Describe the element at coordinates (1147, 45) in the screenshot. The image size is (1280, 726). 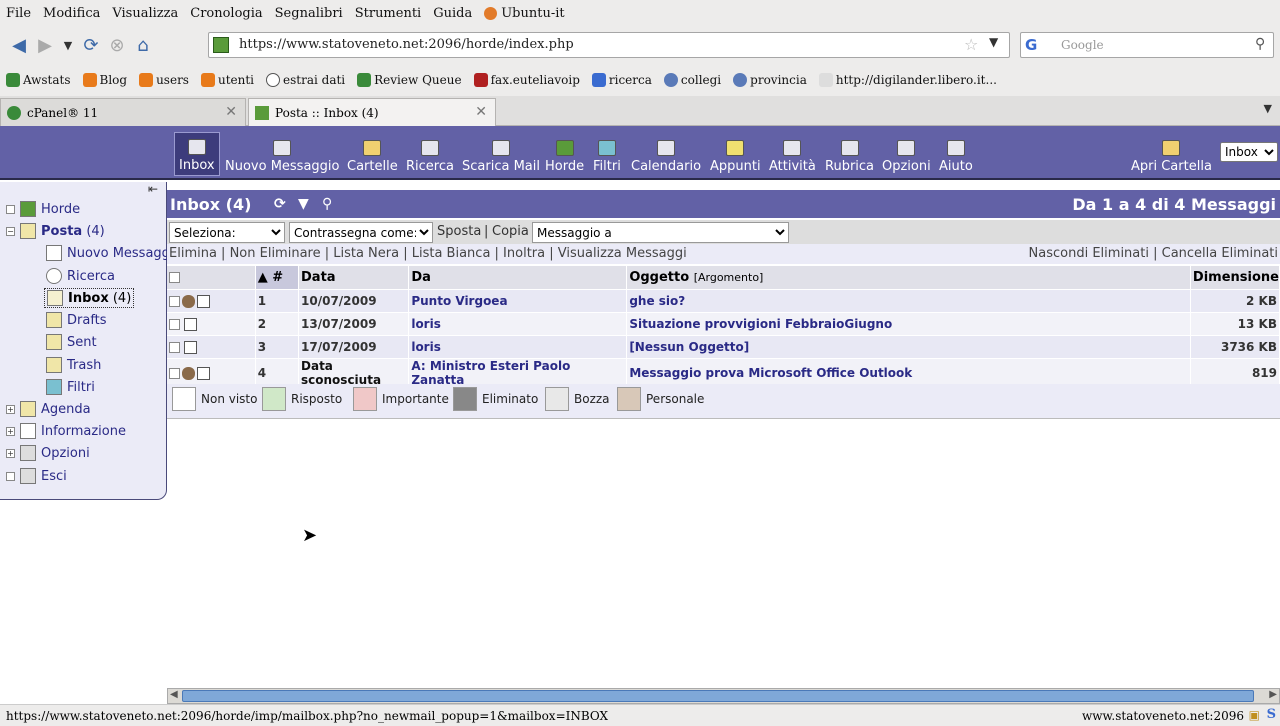
I see `search-bar: G Google ⚲` at that location.